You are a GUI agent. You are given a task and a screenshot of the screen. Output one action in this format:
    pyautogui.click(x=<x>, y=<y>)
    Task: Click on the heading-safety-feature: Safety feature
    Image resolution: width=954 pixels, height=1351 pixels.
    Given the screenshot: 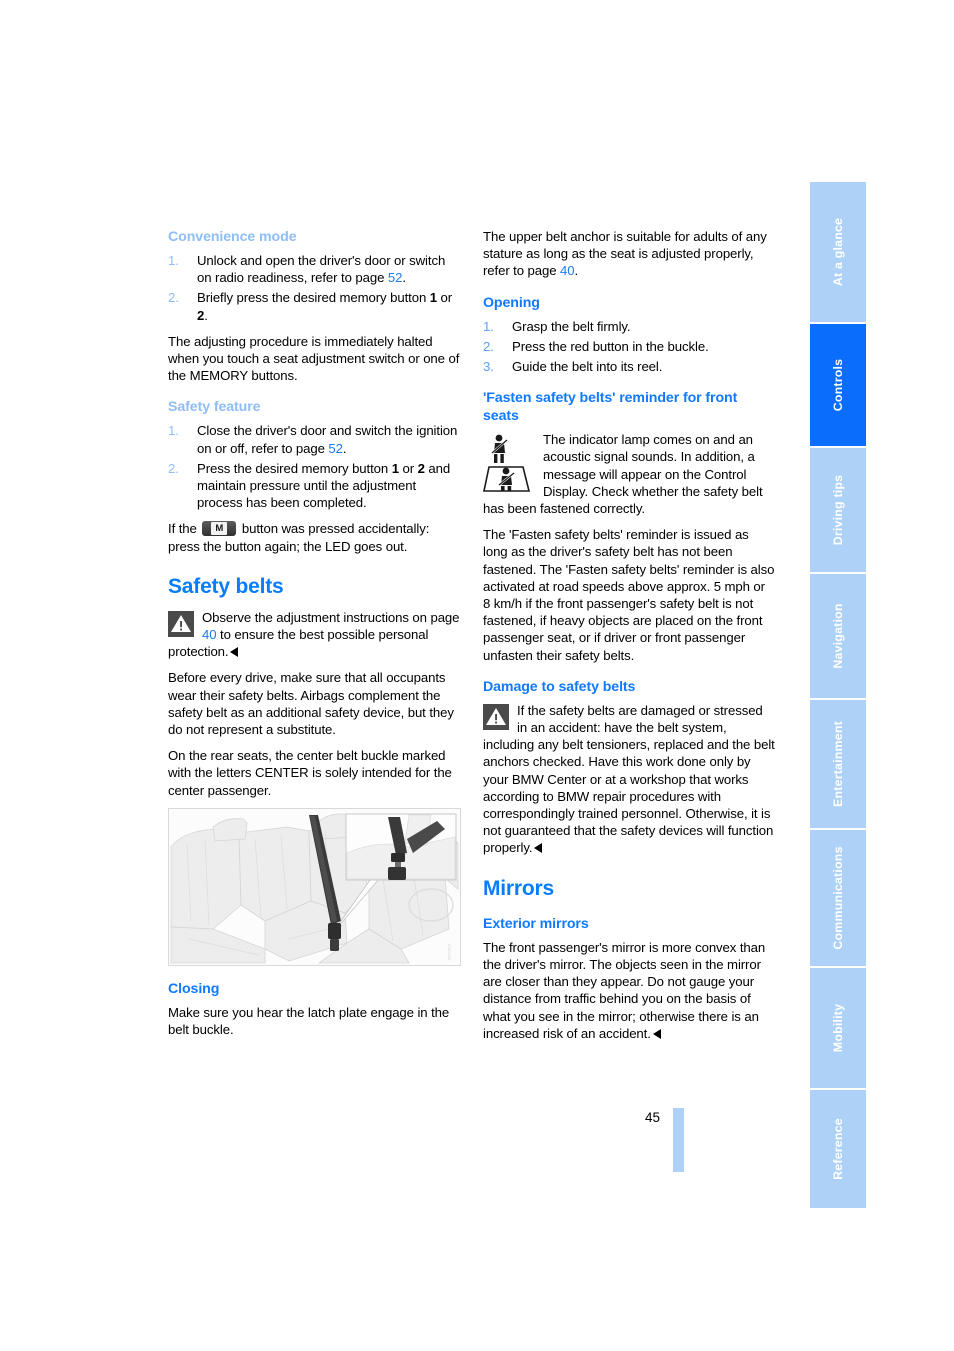 What is the action you would take?
    pyautogui.click(x=214, y=407)
    